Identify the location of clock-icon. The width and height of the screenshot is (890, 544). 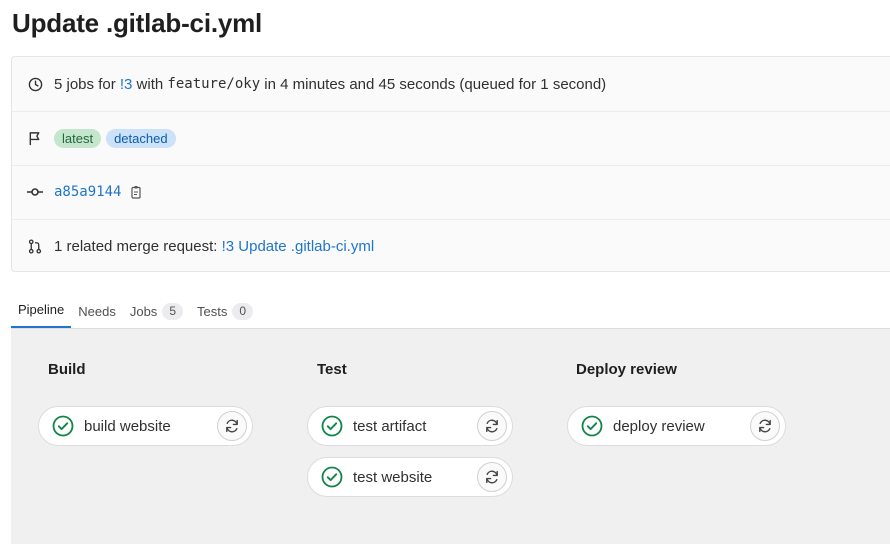
(35, 84).